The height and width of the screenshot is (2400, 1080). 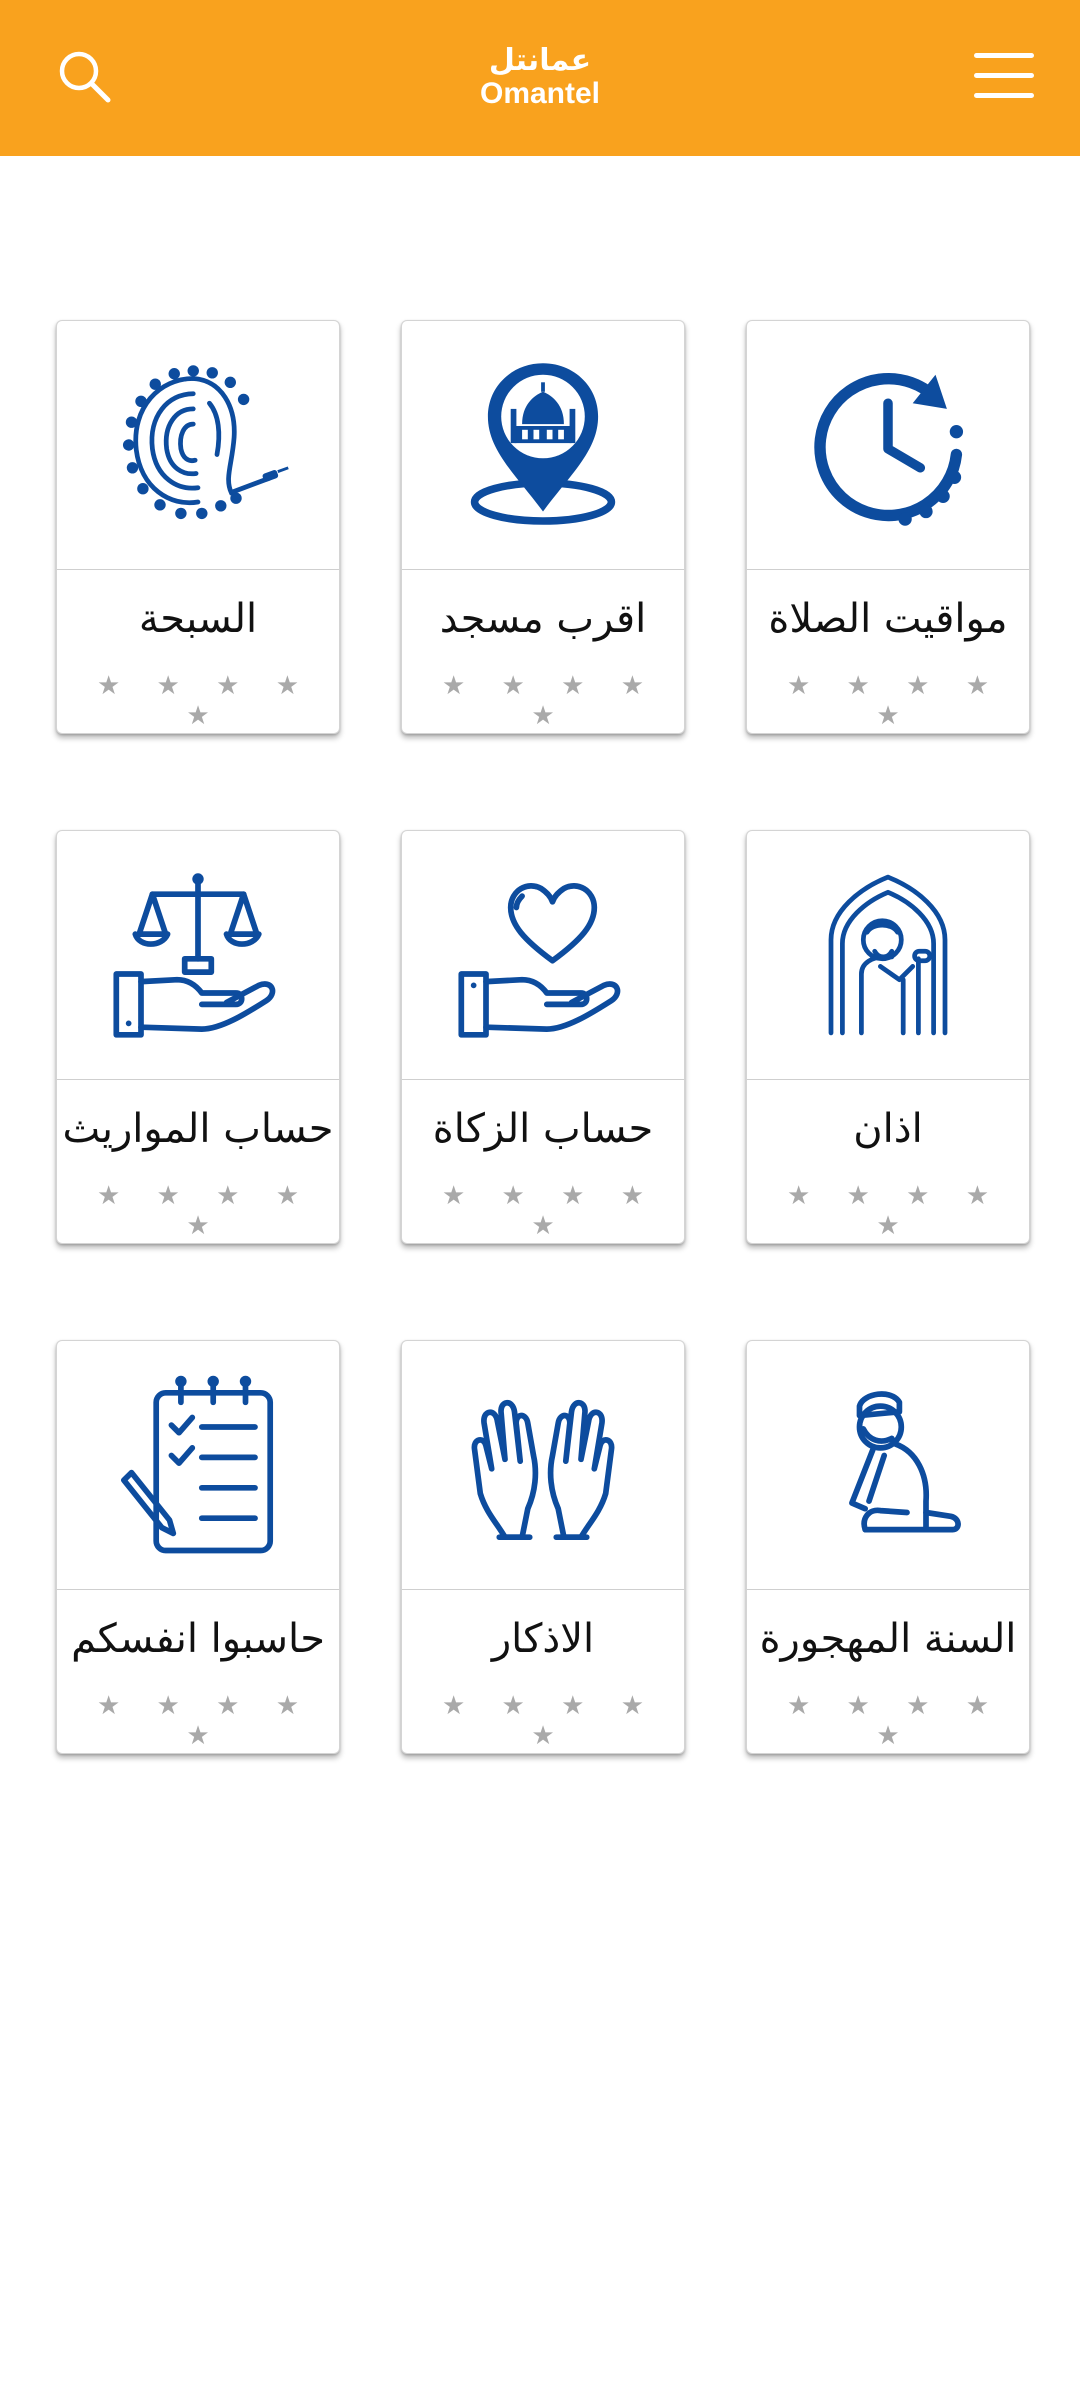 I want to click on praying-hands-icon, so click(x=543, y=1470).